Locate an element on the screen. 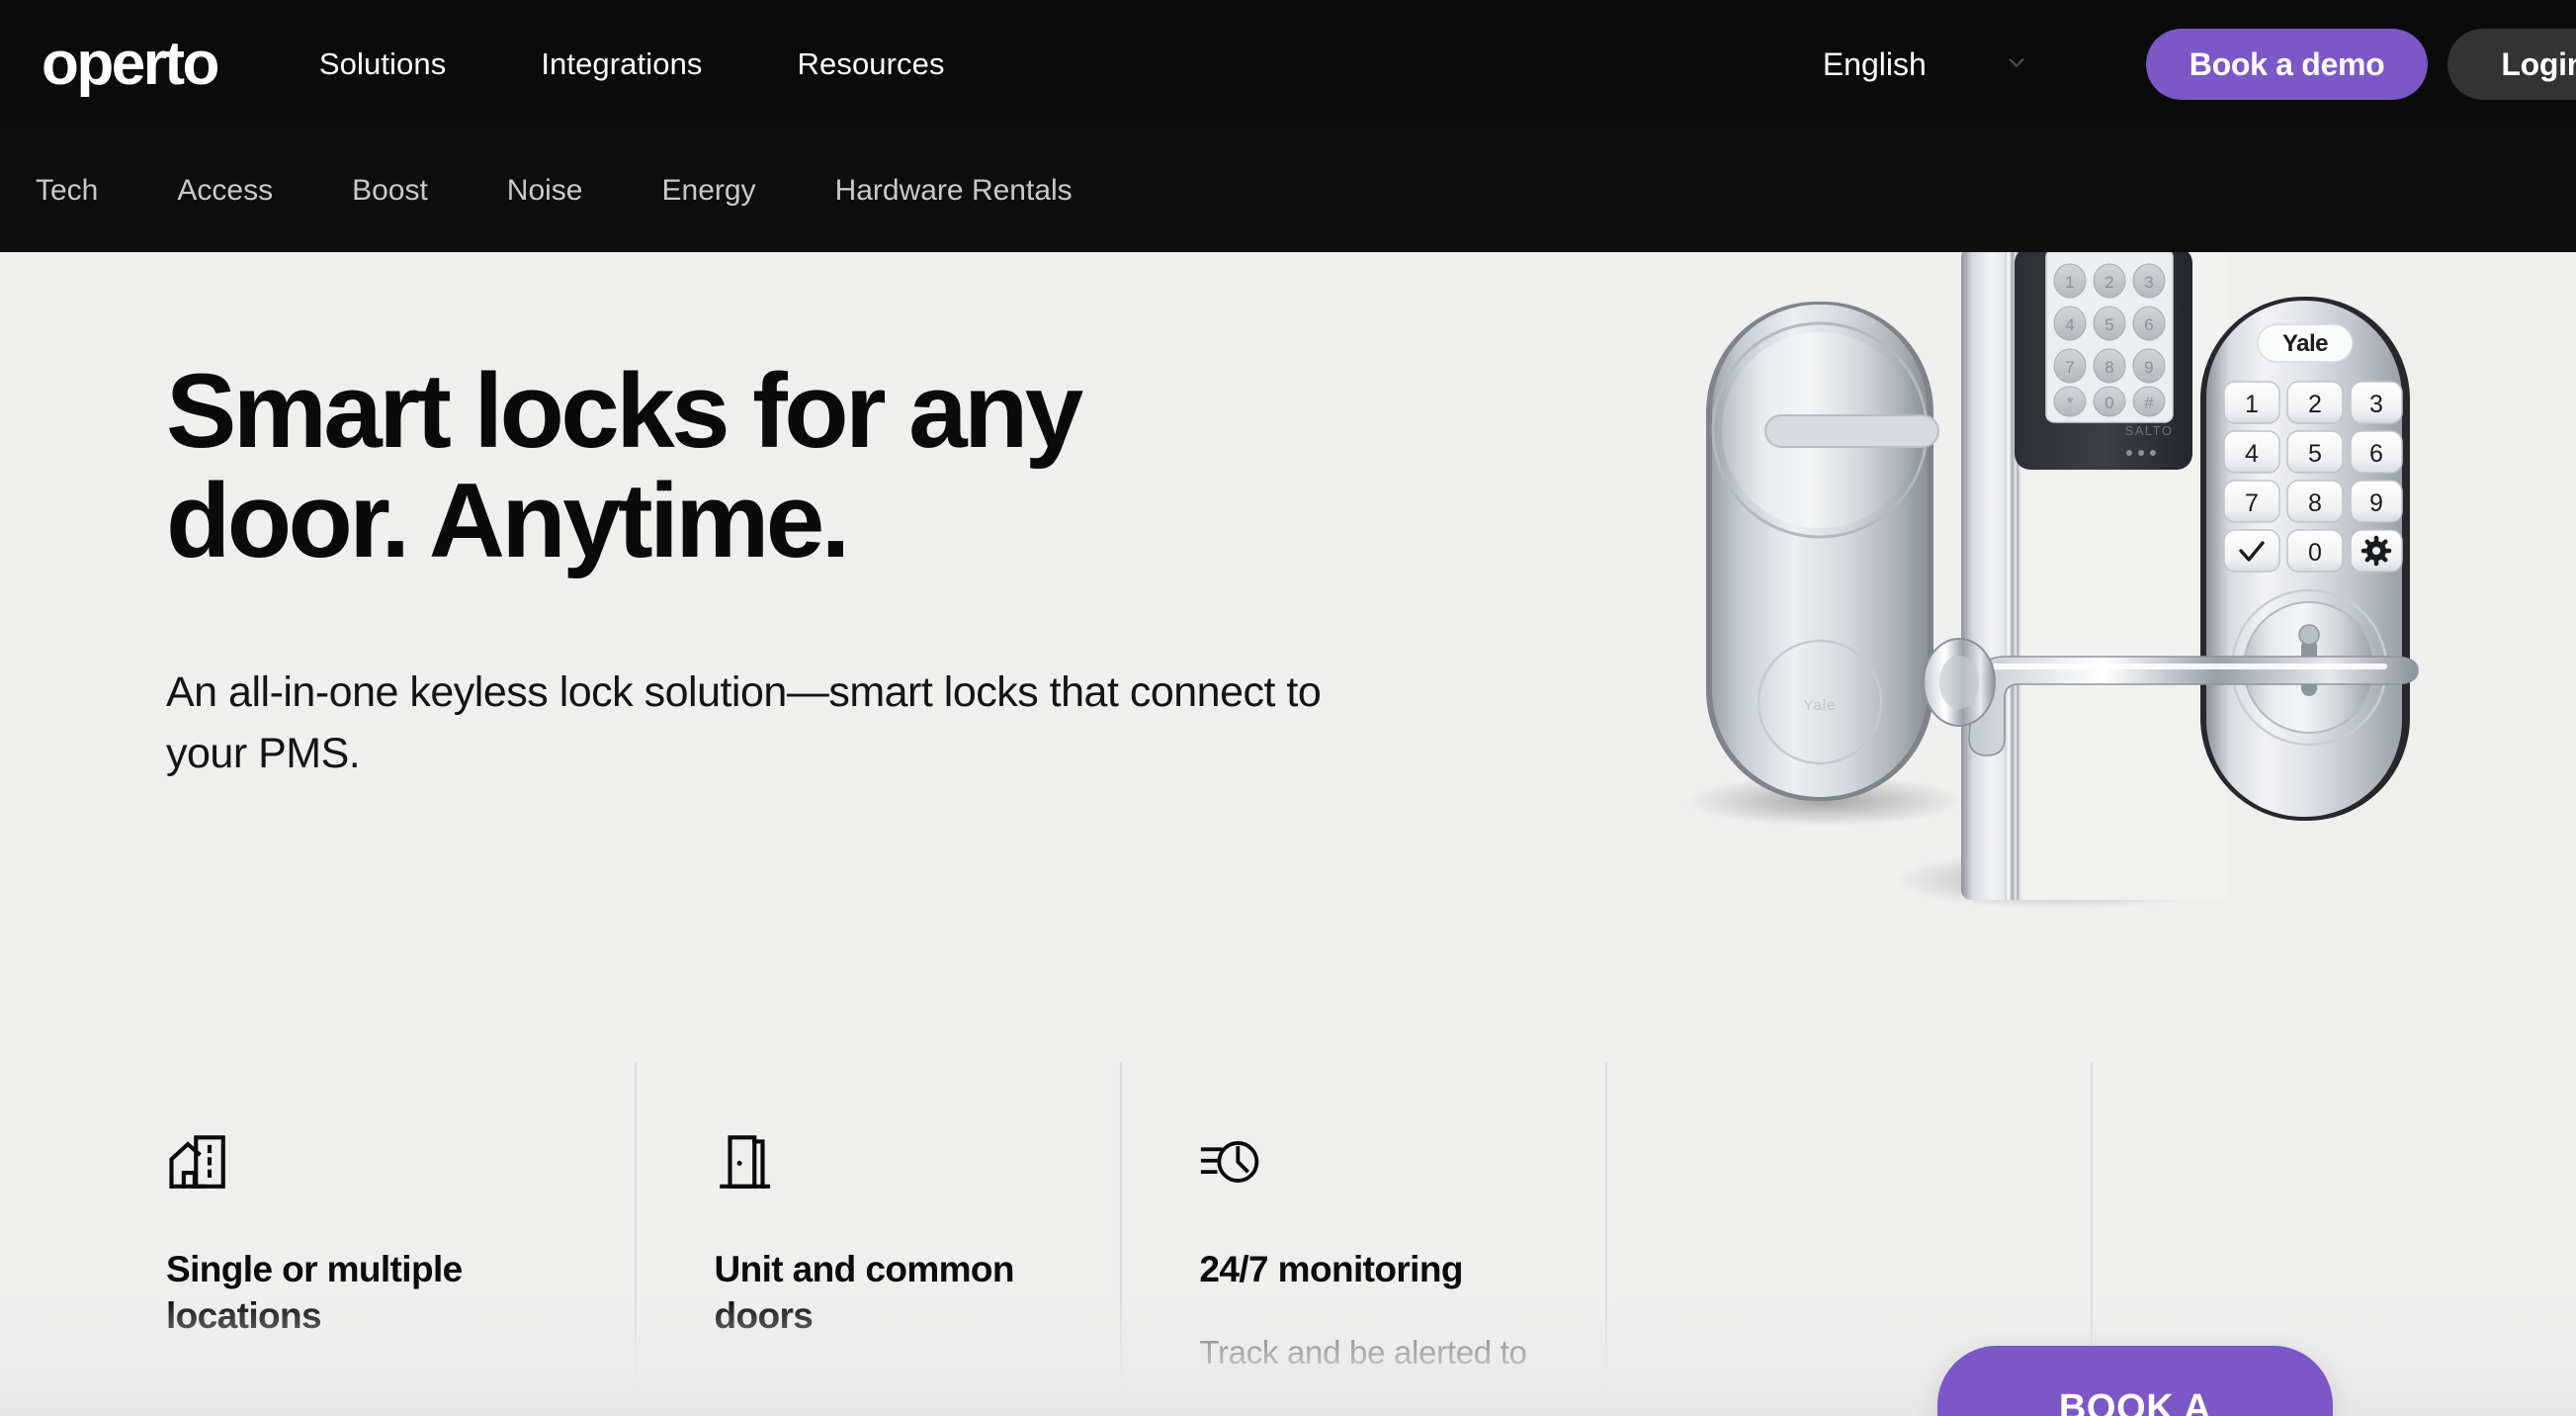 Image resolution: width=2576 pixels, height=1416 pixels. subnav-link-access: Access is located at coordinates (225, 191).